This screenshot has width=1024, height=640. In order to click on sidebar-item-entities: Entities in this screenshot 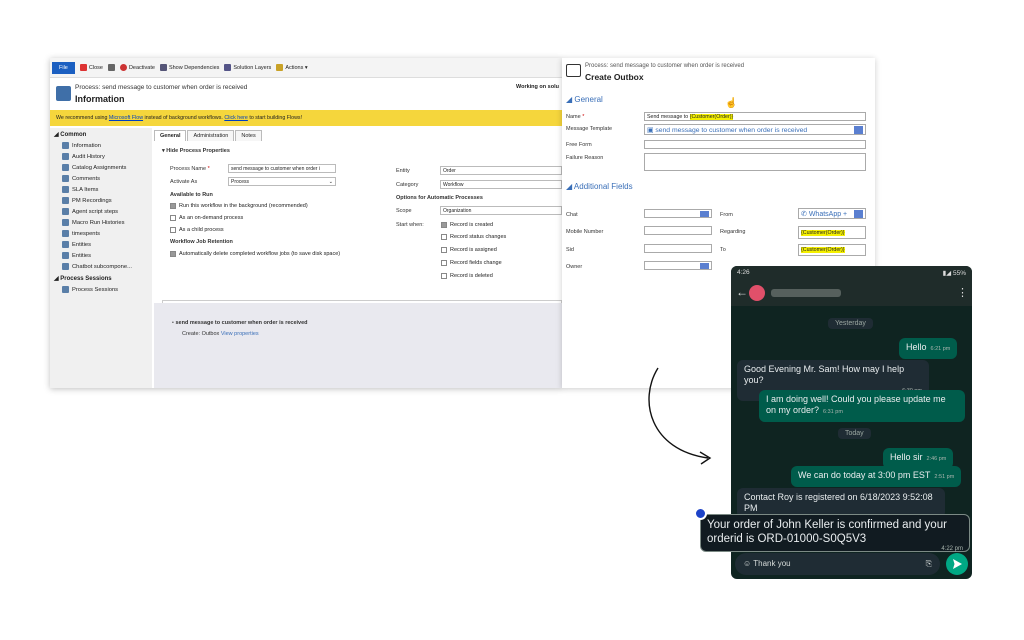, I will do `click(101, 244)`.